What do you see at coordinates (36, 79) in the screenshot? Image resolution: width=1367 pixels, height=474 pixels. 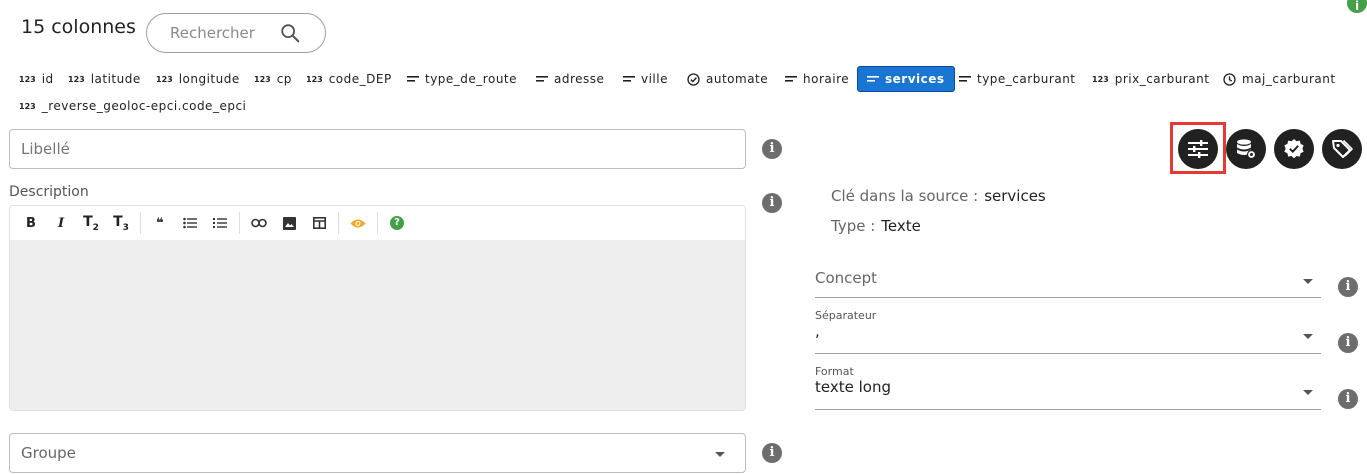 I see `column-chip-id: 123 id` at bounding box center [36, 79].